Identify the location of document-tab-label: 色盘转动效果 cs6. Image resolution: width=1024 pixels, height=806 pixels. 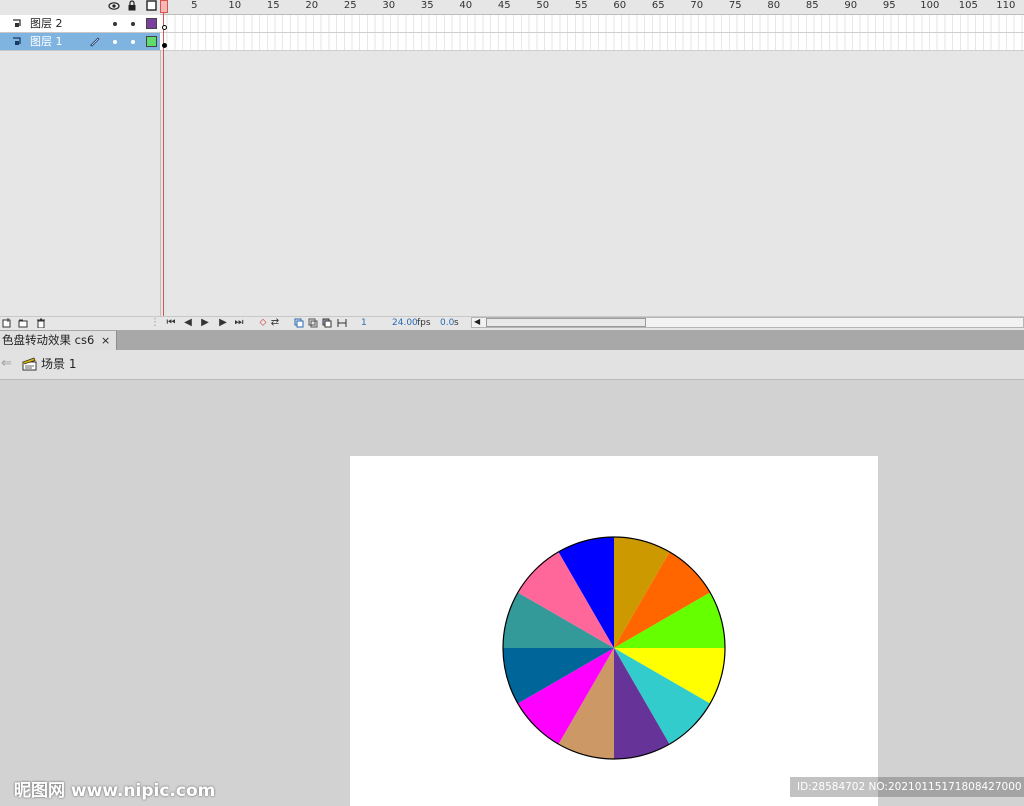
(48, 340).